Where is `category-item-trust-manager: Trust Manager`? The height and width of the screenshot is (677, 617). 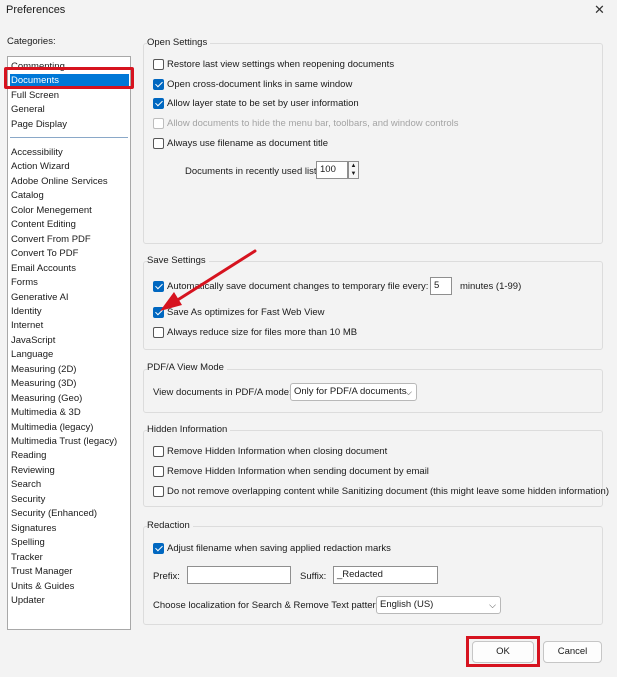
category-item-trust-manager: Trust Manager is located at coordinates (69, 572).